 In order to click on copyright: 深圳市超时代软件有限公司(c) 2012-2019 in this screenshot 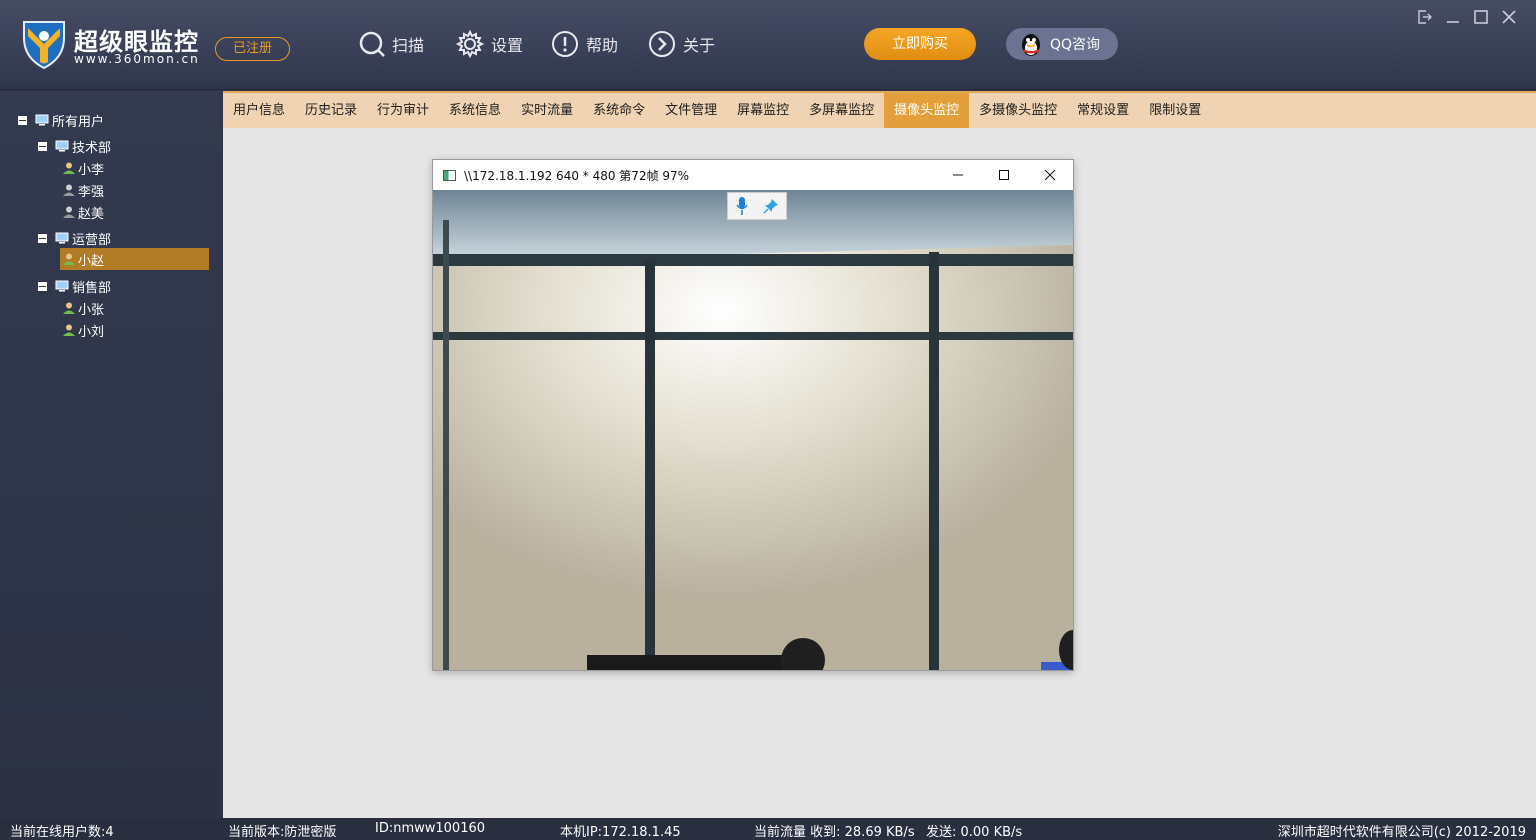, I will do `click(1401, 832)`.